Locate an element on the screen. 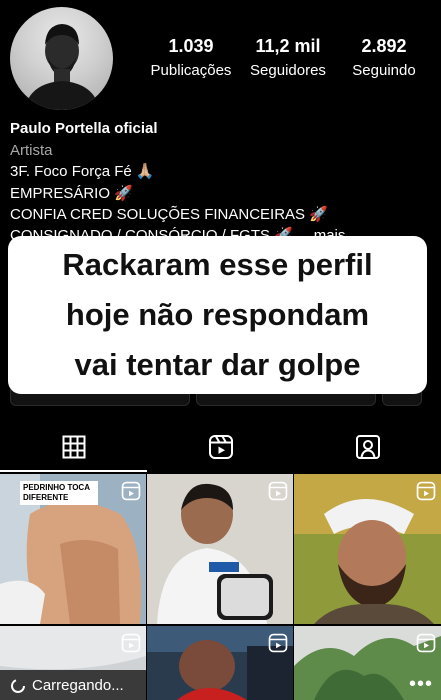 This screenshot has height=700, width=441. grid-icon is located at coordinates (73, 447).